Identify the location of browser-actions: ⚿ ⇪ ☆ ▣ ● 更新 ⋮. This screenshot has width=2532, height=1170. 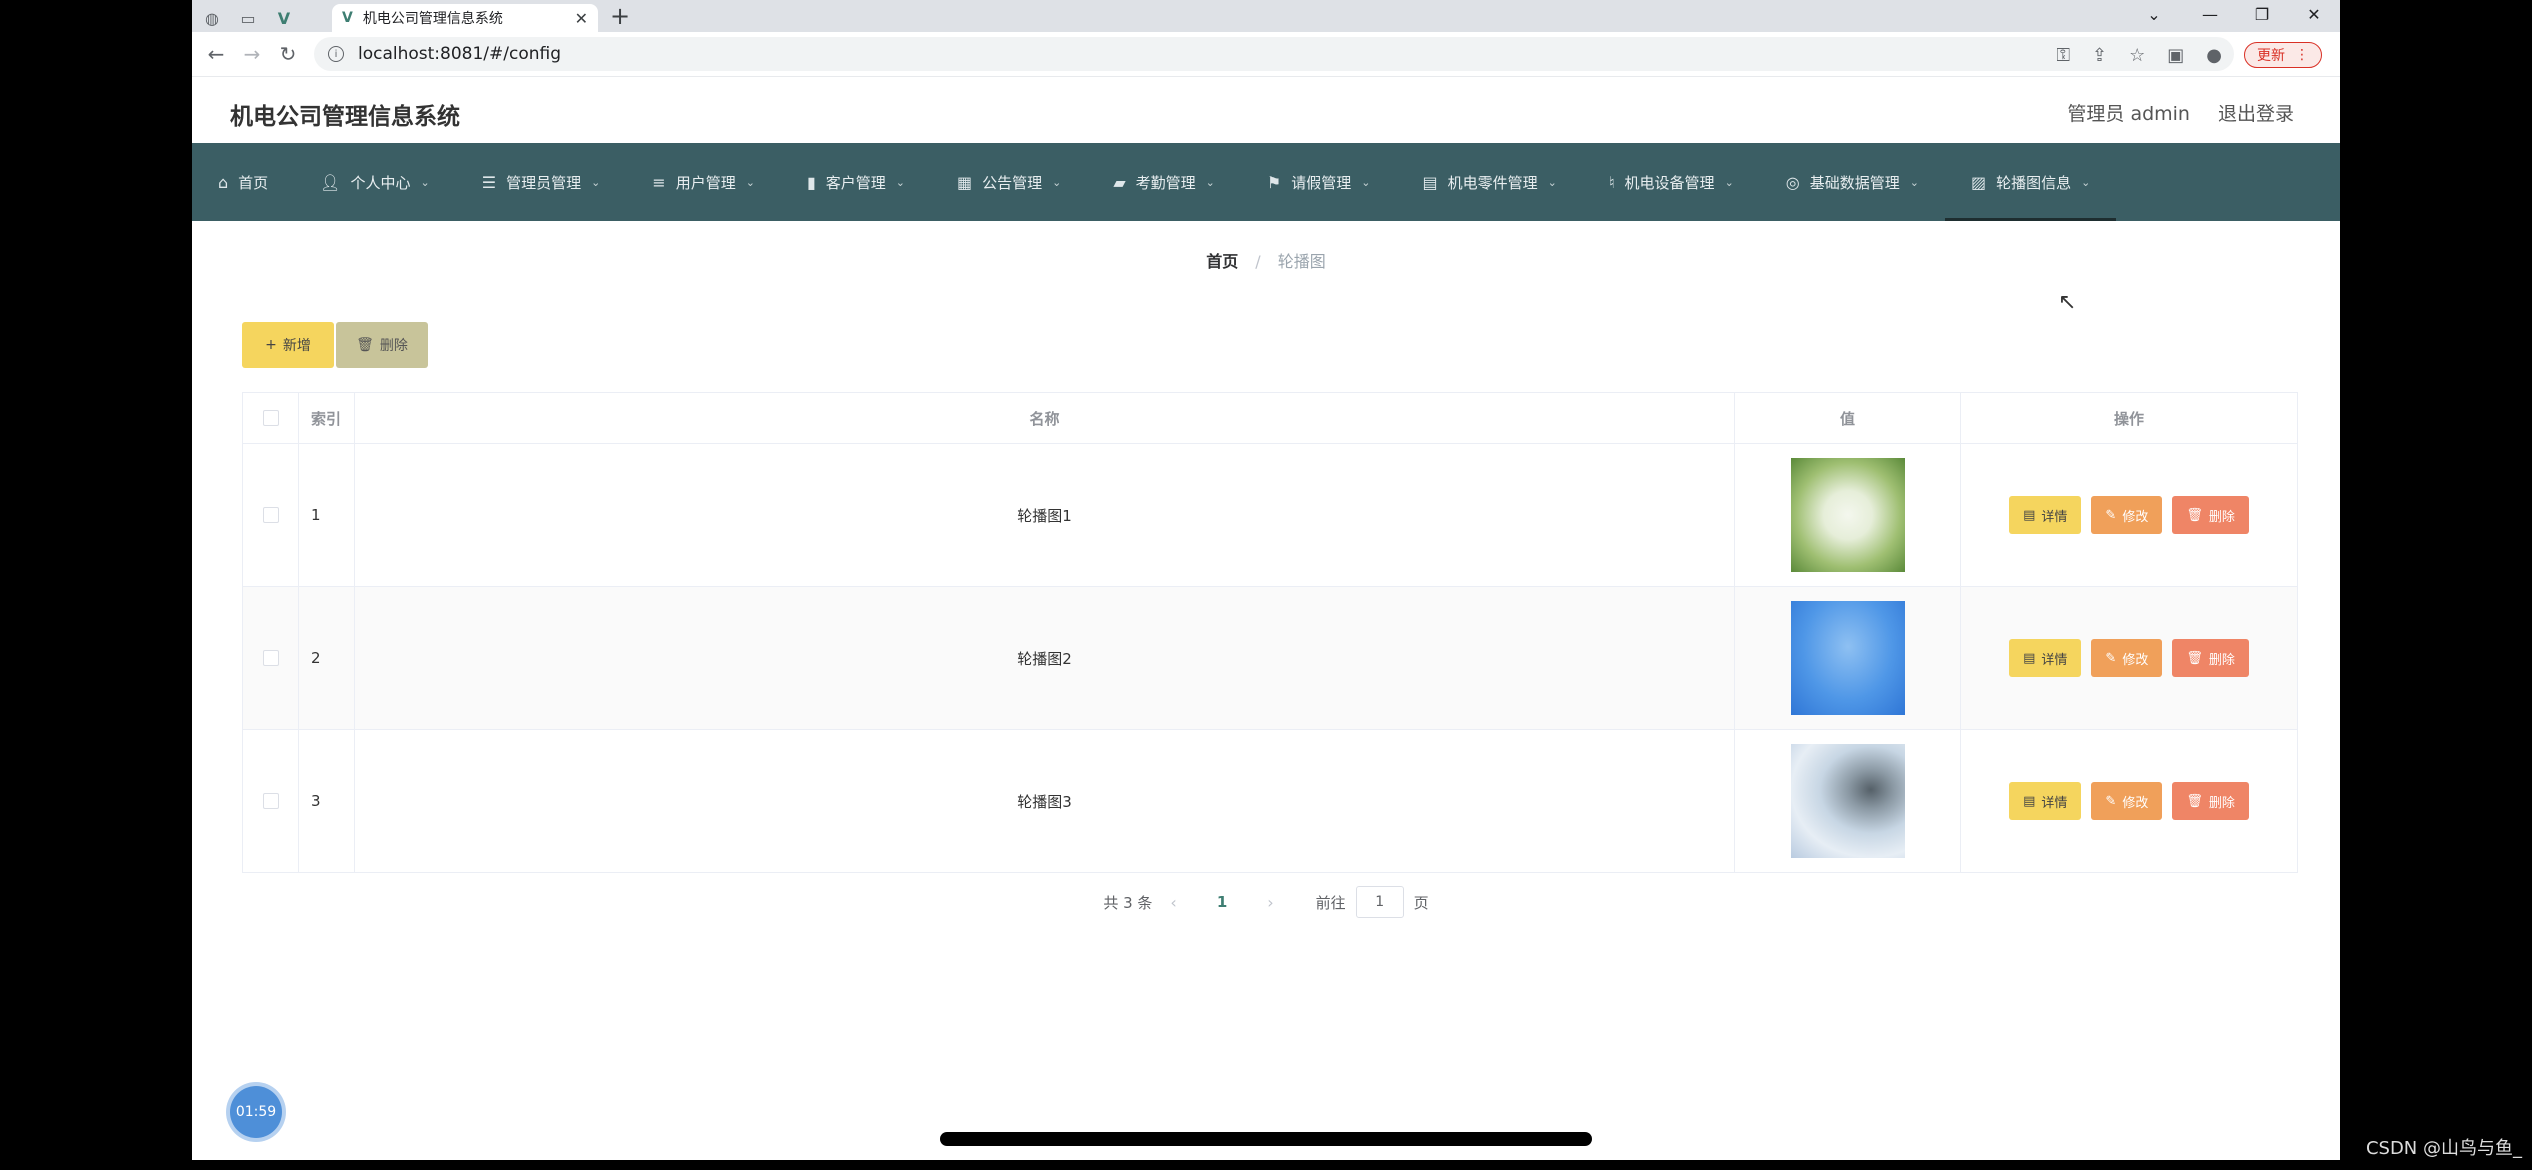
(2189, 55).